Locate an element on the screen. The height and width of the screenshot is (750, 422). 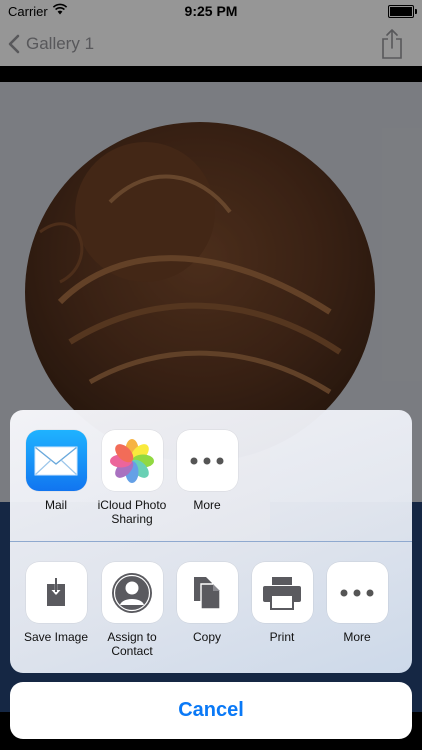
share-more-apps: More is located at coordinates (207, 471).